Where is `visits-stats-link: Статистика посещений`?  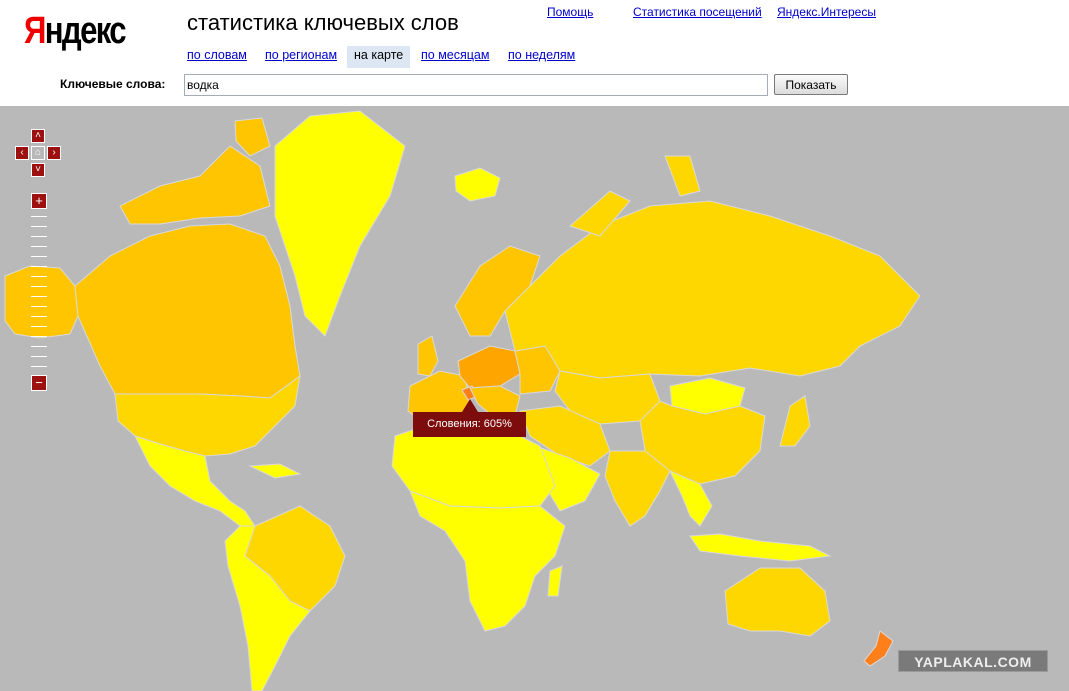
visits-stats-link: Статистика посещений is located at coordinates (697, 12).